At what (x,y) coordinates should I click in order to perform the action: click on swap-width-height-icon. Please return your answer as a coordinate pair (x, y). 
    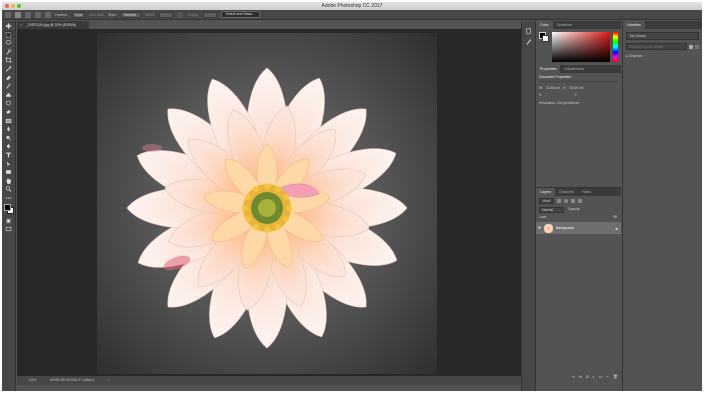
    Looking at the image, I should click on (180, 14).